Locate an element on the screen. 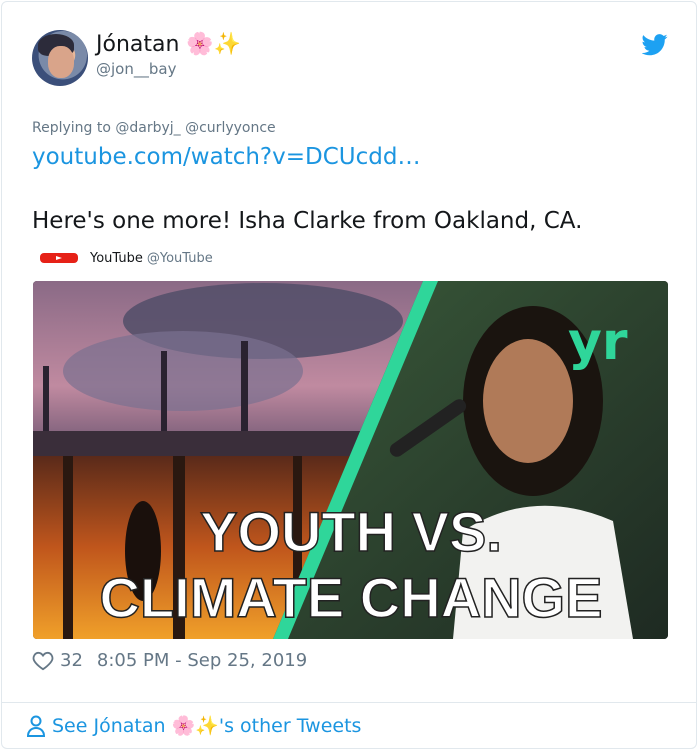  author-handle: @jon__bay is located at coordinates (136, 69).